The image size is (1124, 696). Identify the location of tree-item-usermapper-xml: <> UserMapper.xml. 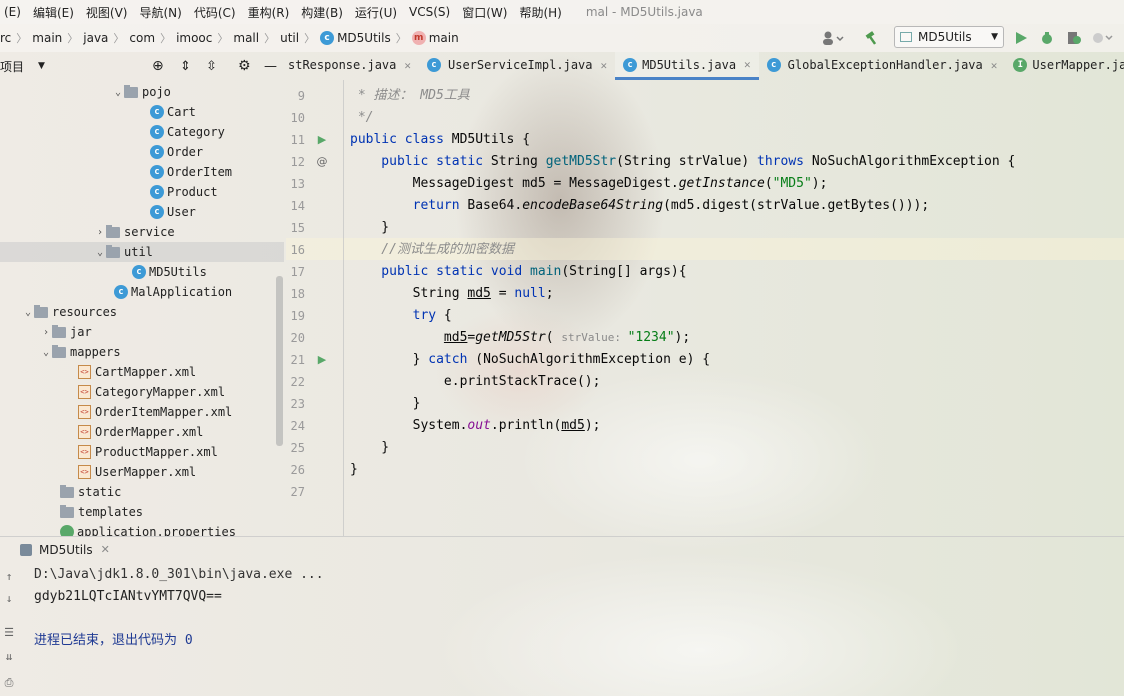
(142, 472).